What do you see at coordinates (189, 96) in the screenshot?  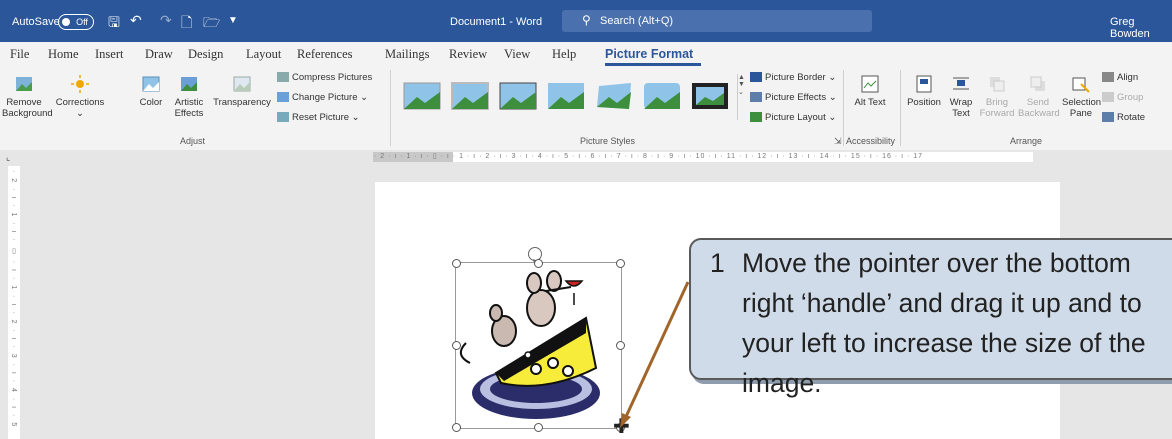 I see `artistic-effects-button: Artistic Effects` at bounding box center [189, 96].